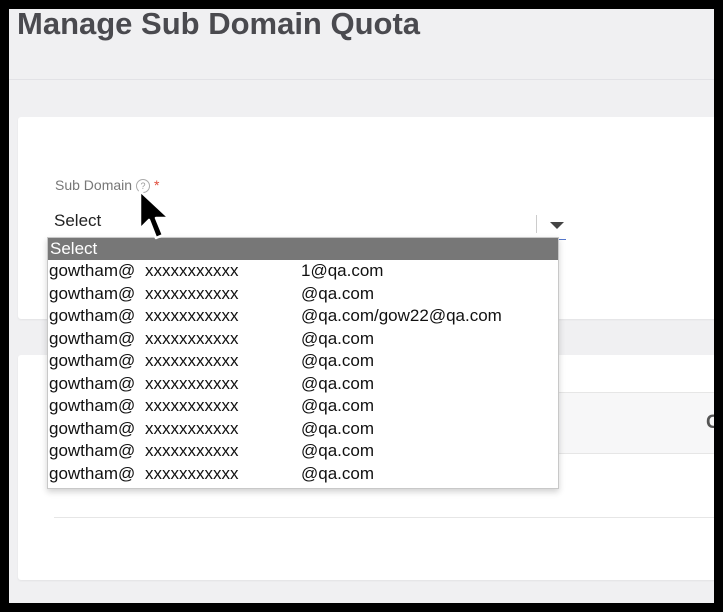 The image size is (723, 612). Describe the element at coordinates (536, 224) in the screenshot. I see `select-separator` at that location.